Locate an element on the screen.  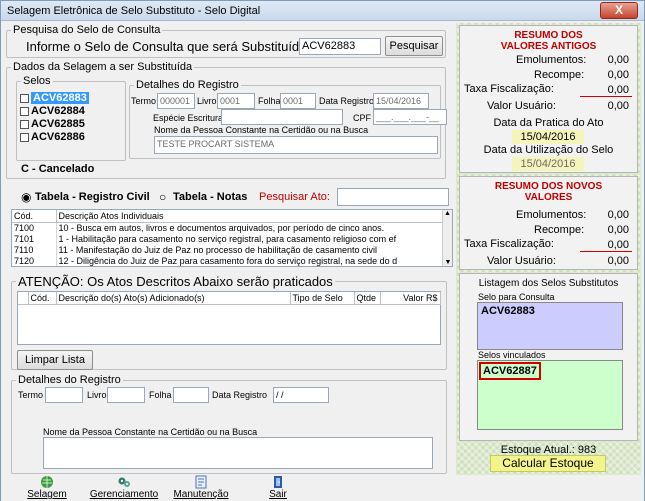
col-descricao-header: Descrição do(s) Ato(s) Adicionado(s) is located at coordinates (173, 298).